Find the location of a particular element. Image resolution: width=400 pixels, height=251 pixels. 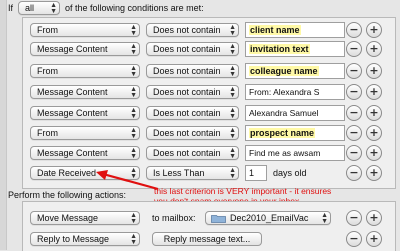

mailbox-popup: Dec2010_EmailVac ▲ ▼ is located at coordinates (268, 218).